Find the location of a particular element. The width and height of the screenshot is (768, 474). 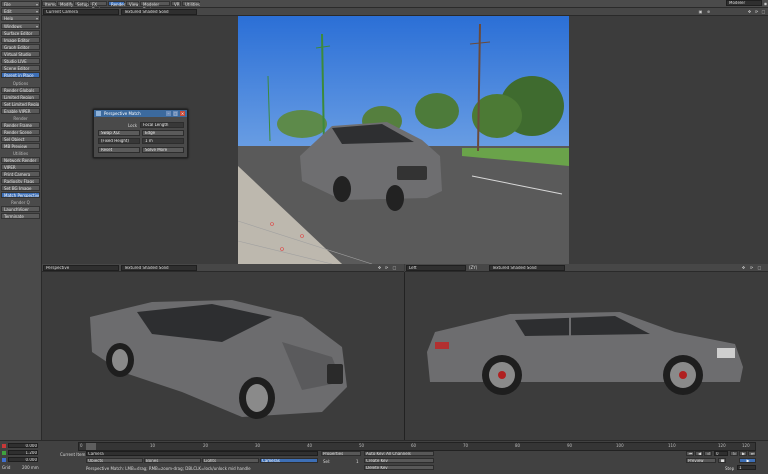

tab-lights: Lights is located at coordinates (230, 460).